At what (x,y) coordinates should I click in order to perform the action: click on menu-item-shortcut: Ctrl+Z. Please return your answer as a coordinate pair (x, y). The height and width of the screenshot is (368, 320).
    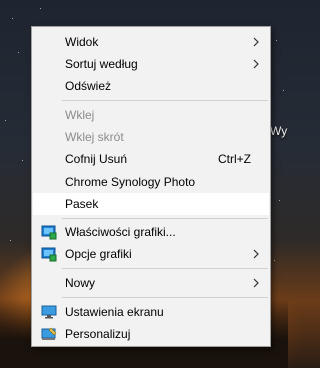
    Looking at the image, I should click on (234, 159).